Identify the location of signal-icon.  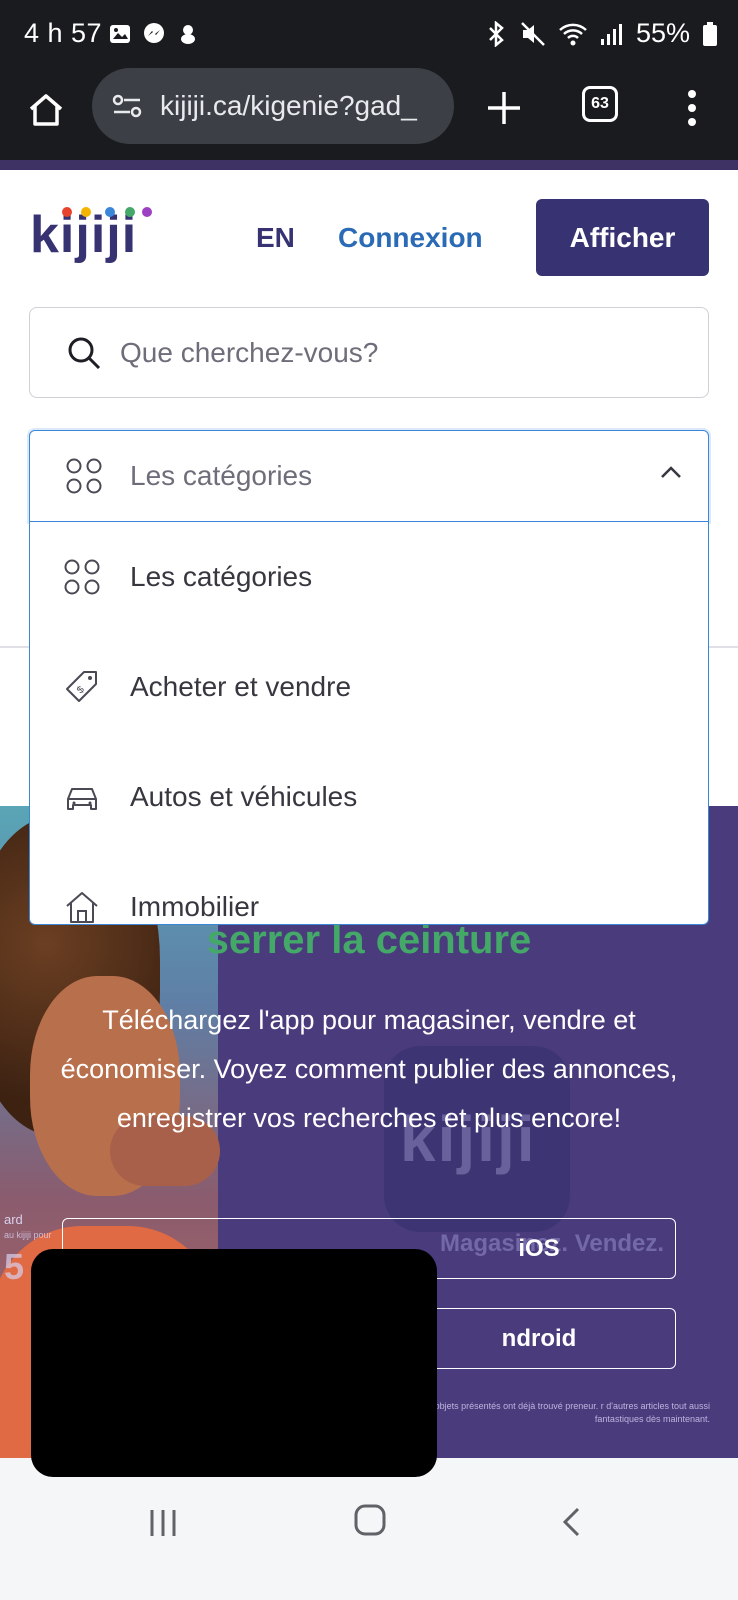
(611, 34).